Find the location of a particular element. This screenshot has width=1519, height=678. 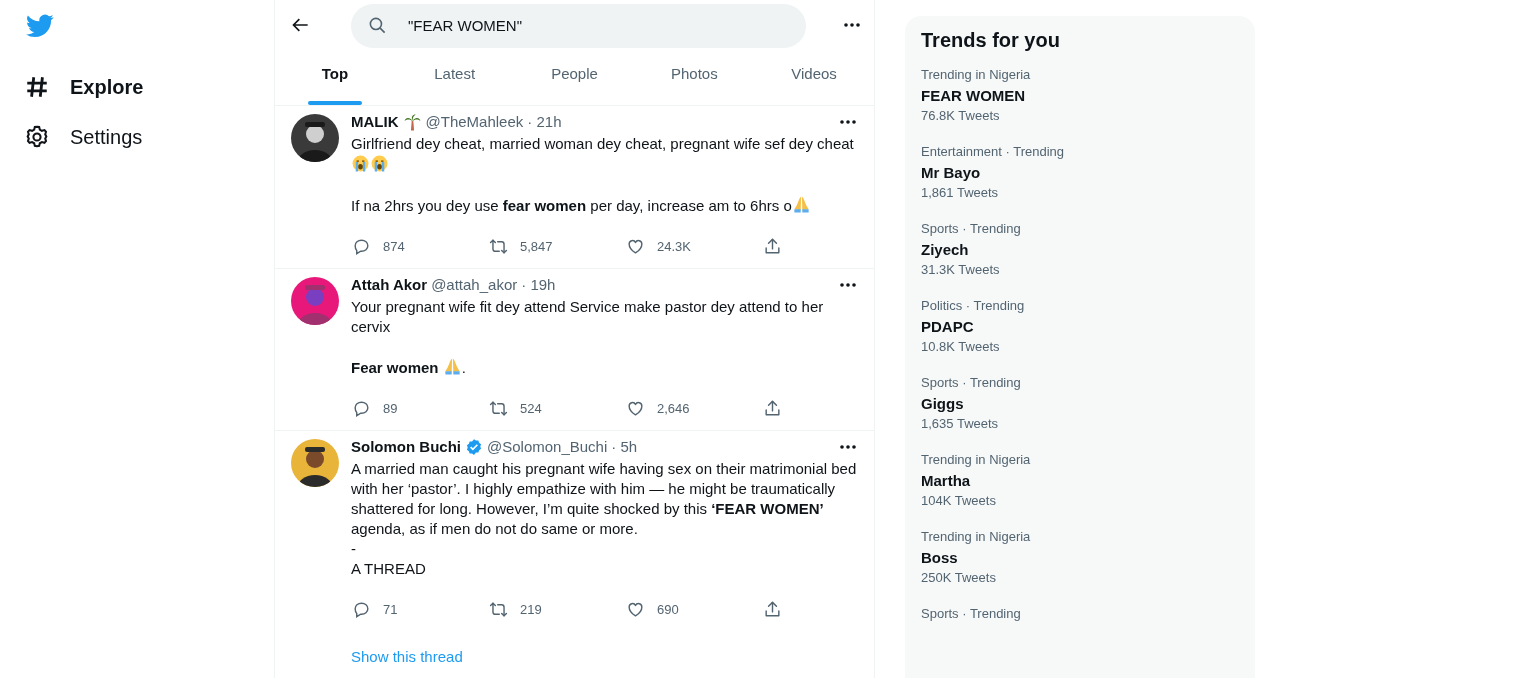

tab: People is located at coordinates (574, 77).